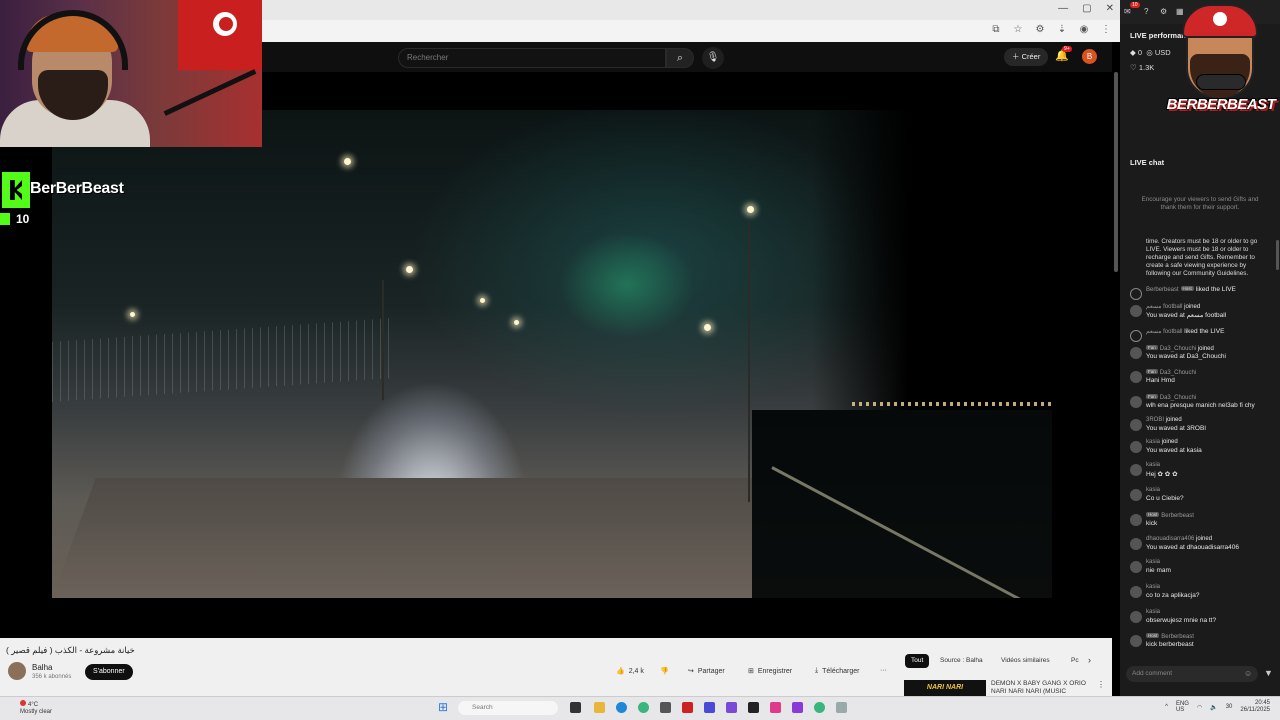 Image resolution: width=1280 pixels, height=720 pixels. What do you see at coordinates (42, 667) in the screenshot?
I see `channel-name: Balha` at bounding box center [42, 667].